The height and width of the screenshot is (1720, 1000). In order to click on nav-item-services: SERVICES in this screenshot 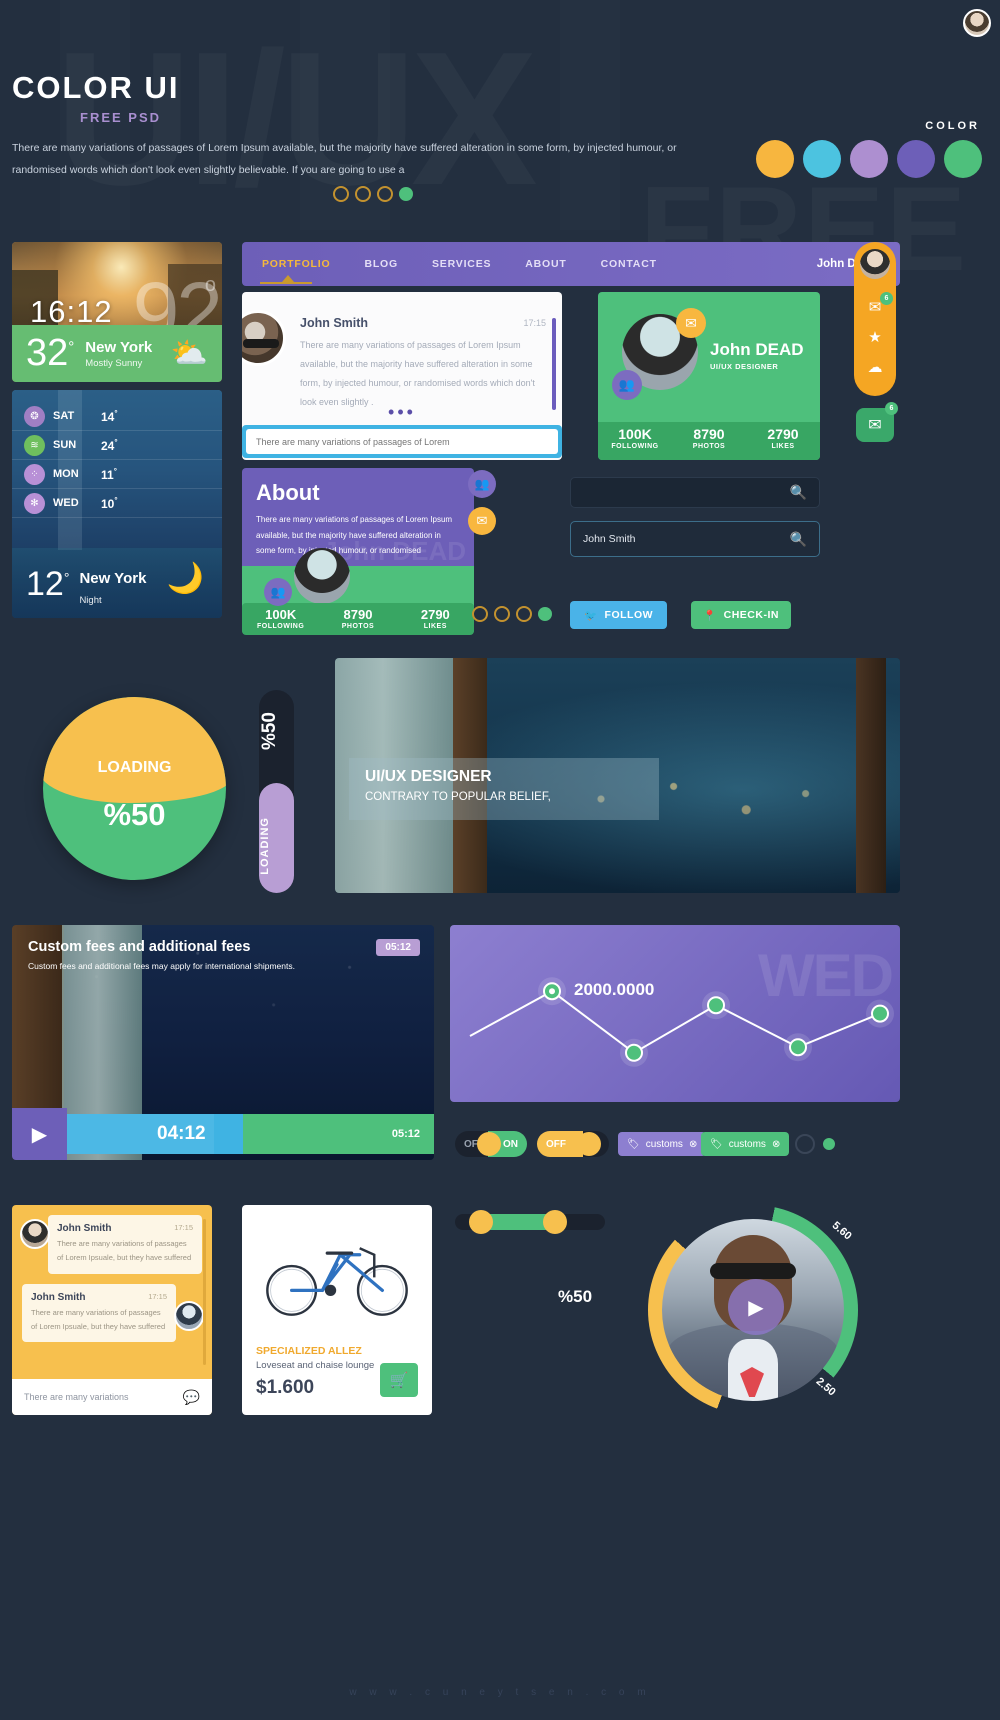, I will do `click(461, 264)`.